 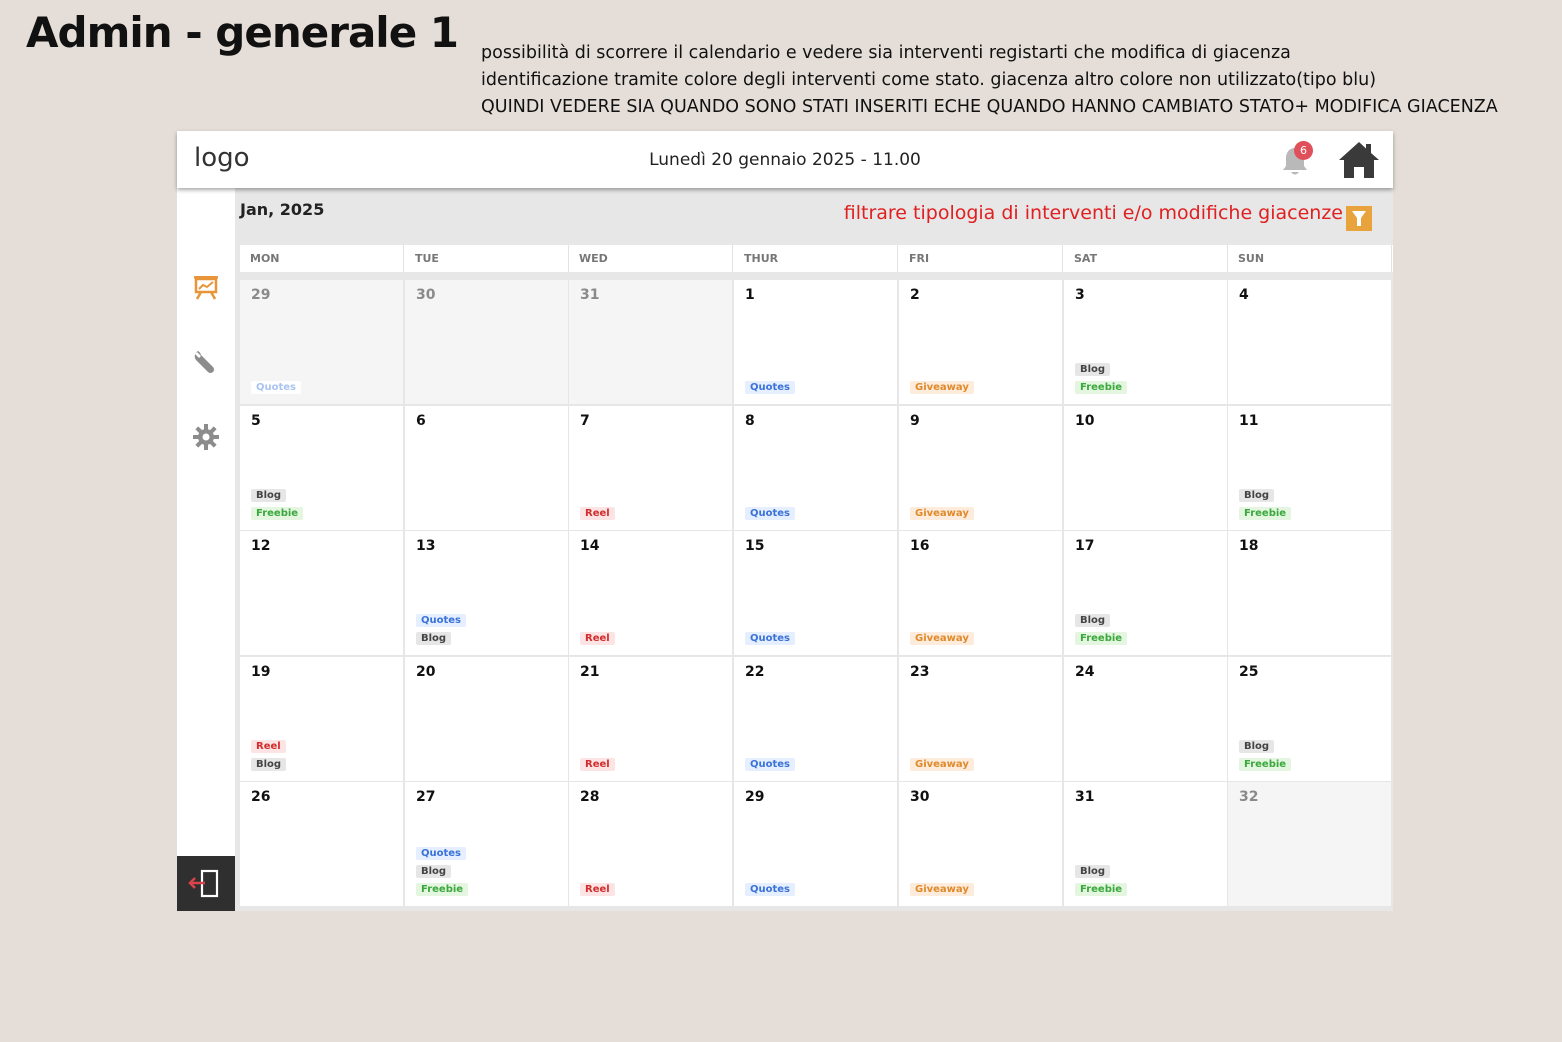 What do you see at coordinates (487, 468) in the screenshot?
I see `calendar-day-cell: 6` at bounding box center [487, 468].